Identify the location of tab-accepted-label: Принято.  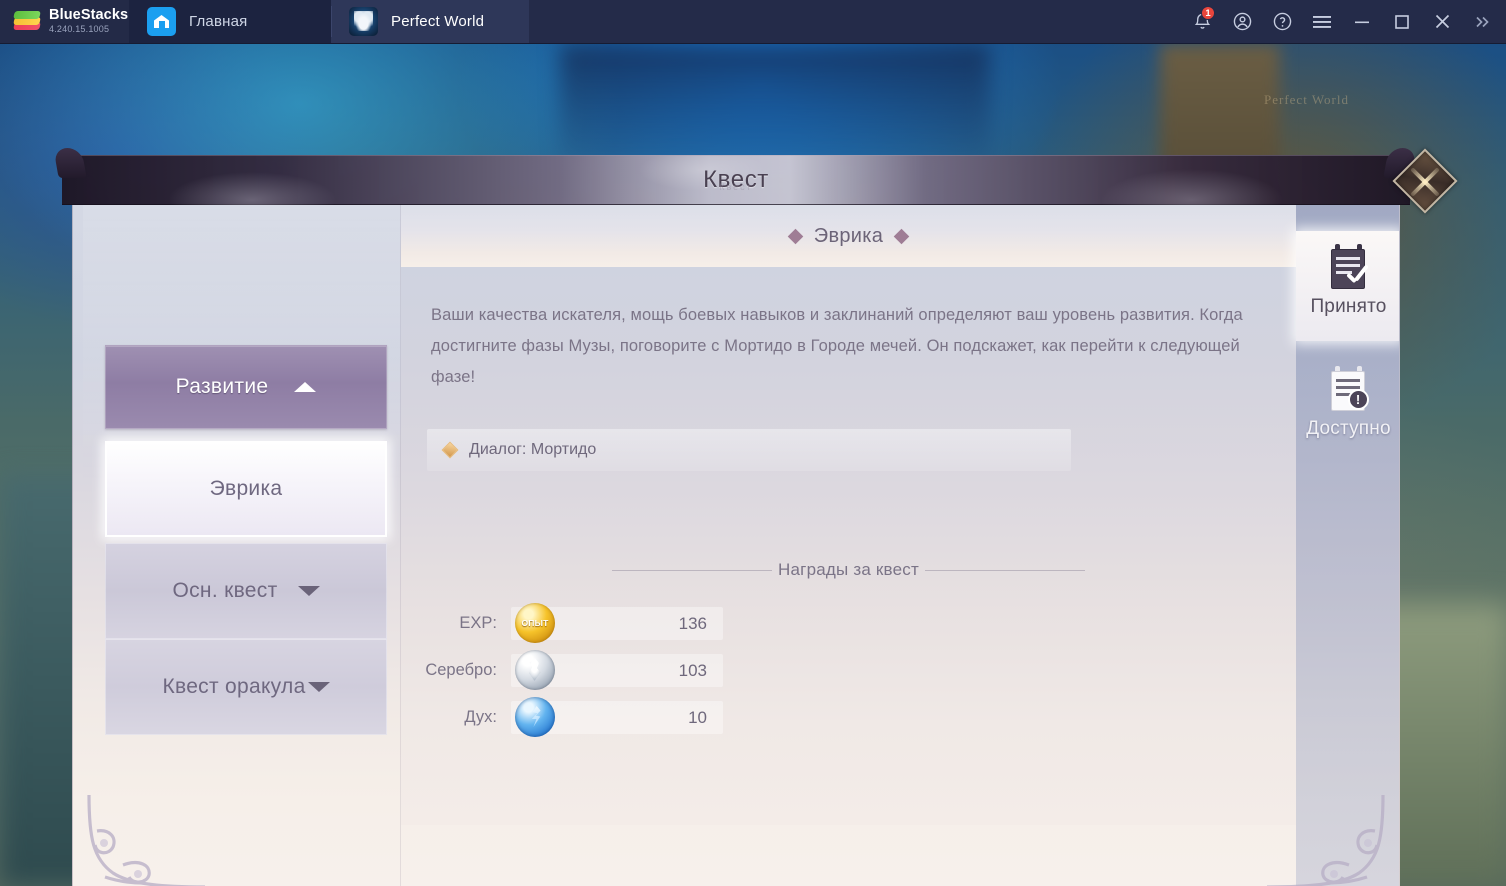
(1348, 306).